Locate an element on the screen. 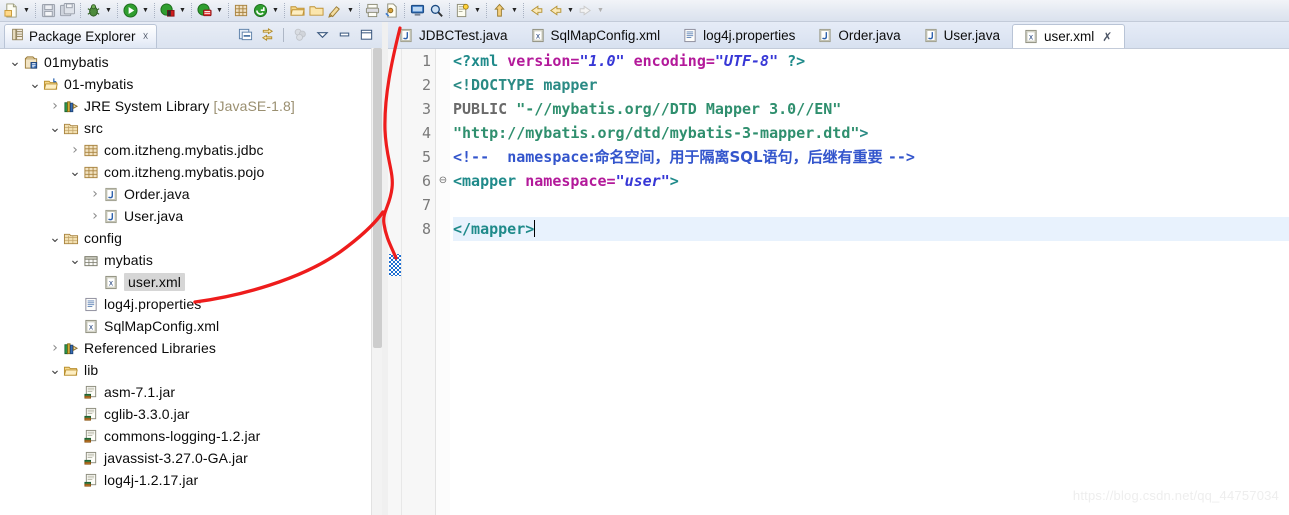  forward-navigation-icon is located at coordinates (555, 10).